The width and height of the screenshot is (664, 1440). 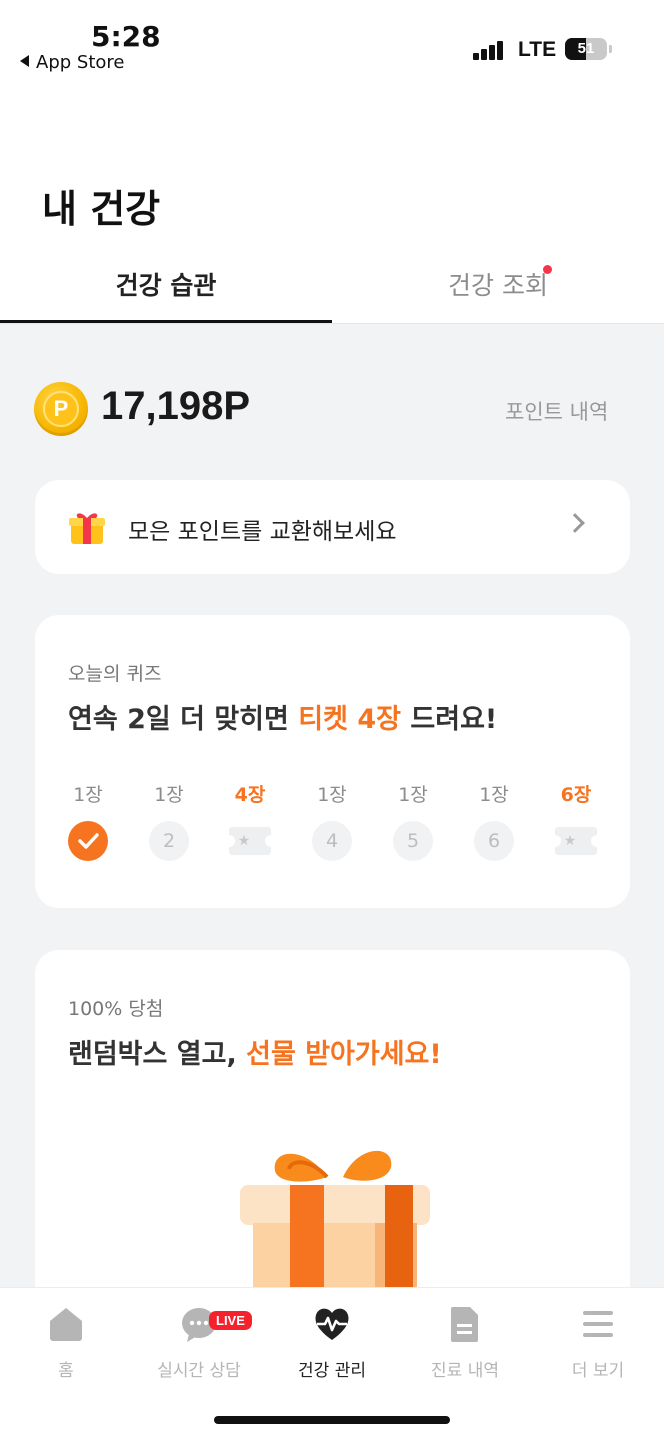 I want to click on gift-icon, so click(x=87, y=528).